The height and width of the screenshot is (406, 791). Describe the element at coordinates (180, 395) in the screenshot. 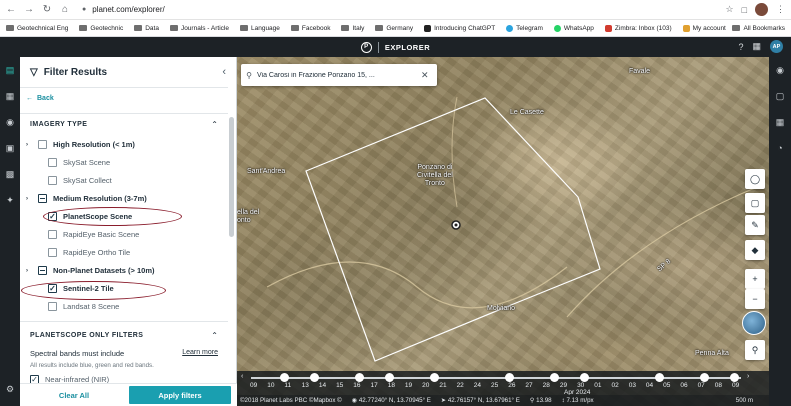

I see `apply-filters-button: Apply filters` at that location.